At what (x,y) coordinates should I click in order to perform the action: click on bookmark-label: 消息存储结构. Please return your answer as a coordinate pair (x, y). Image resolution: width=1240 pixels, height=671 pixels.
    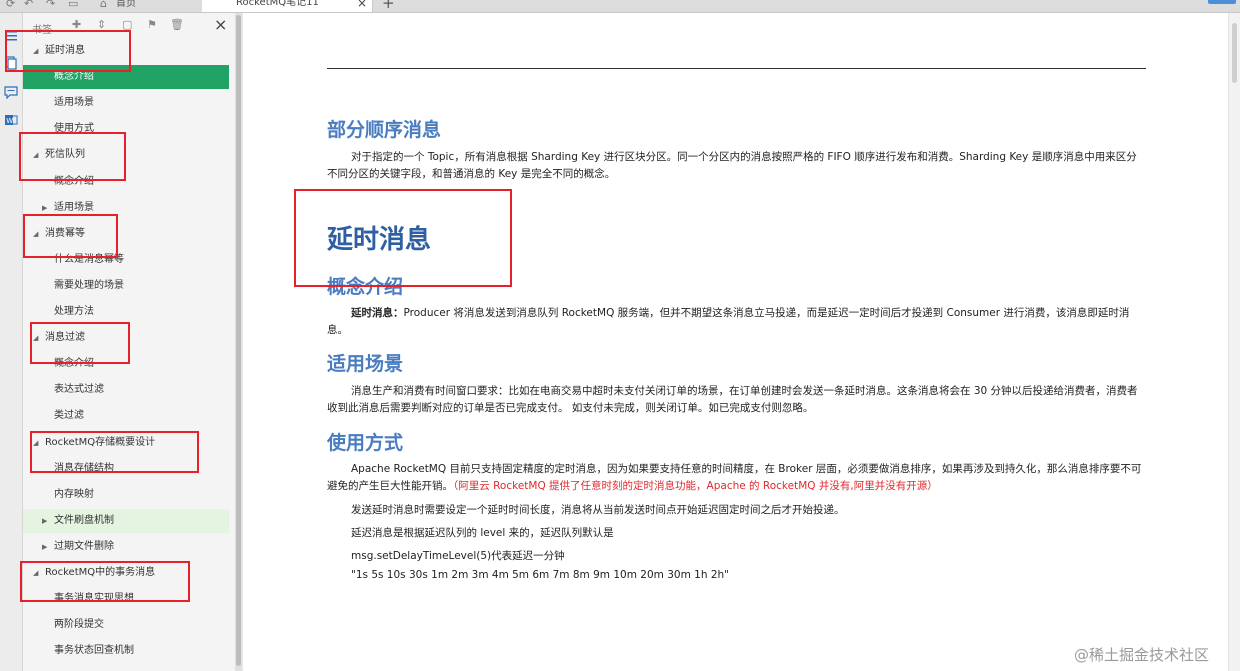
    Looking at the image, I should click on (84, 468).